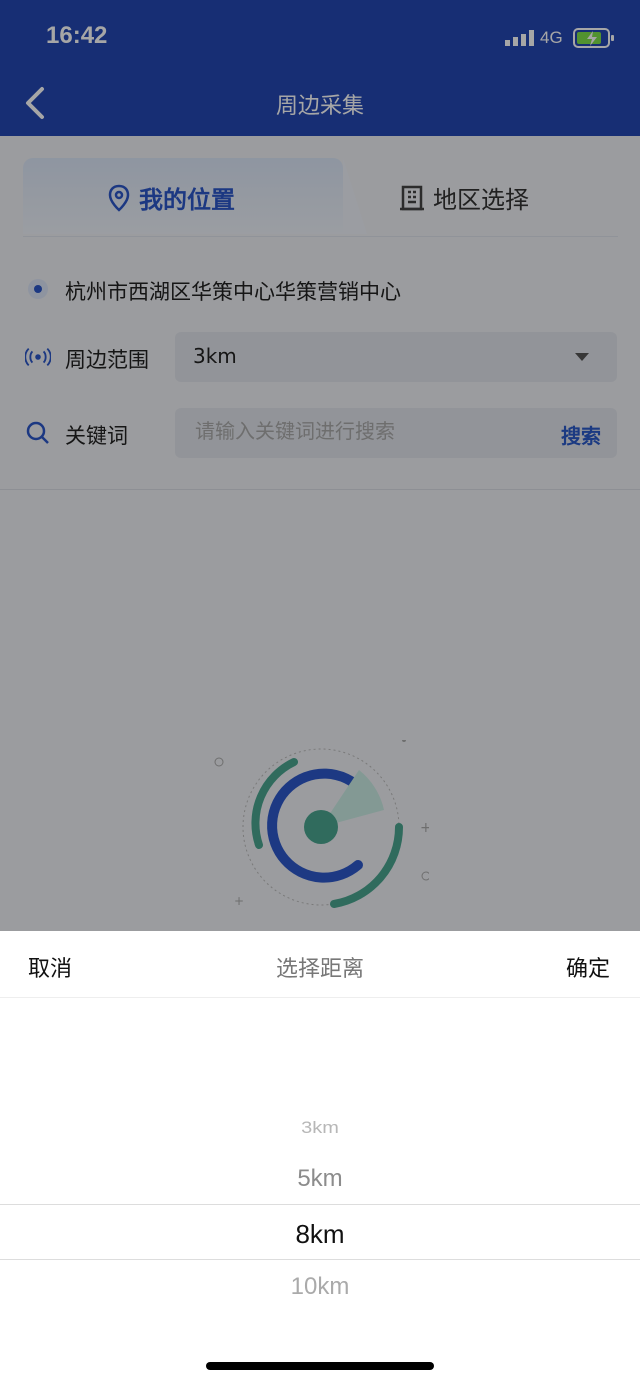  Describe the element at coordinates (319, 969) in the screenshot. I see `picker-title: 选择距离` at that location.